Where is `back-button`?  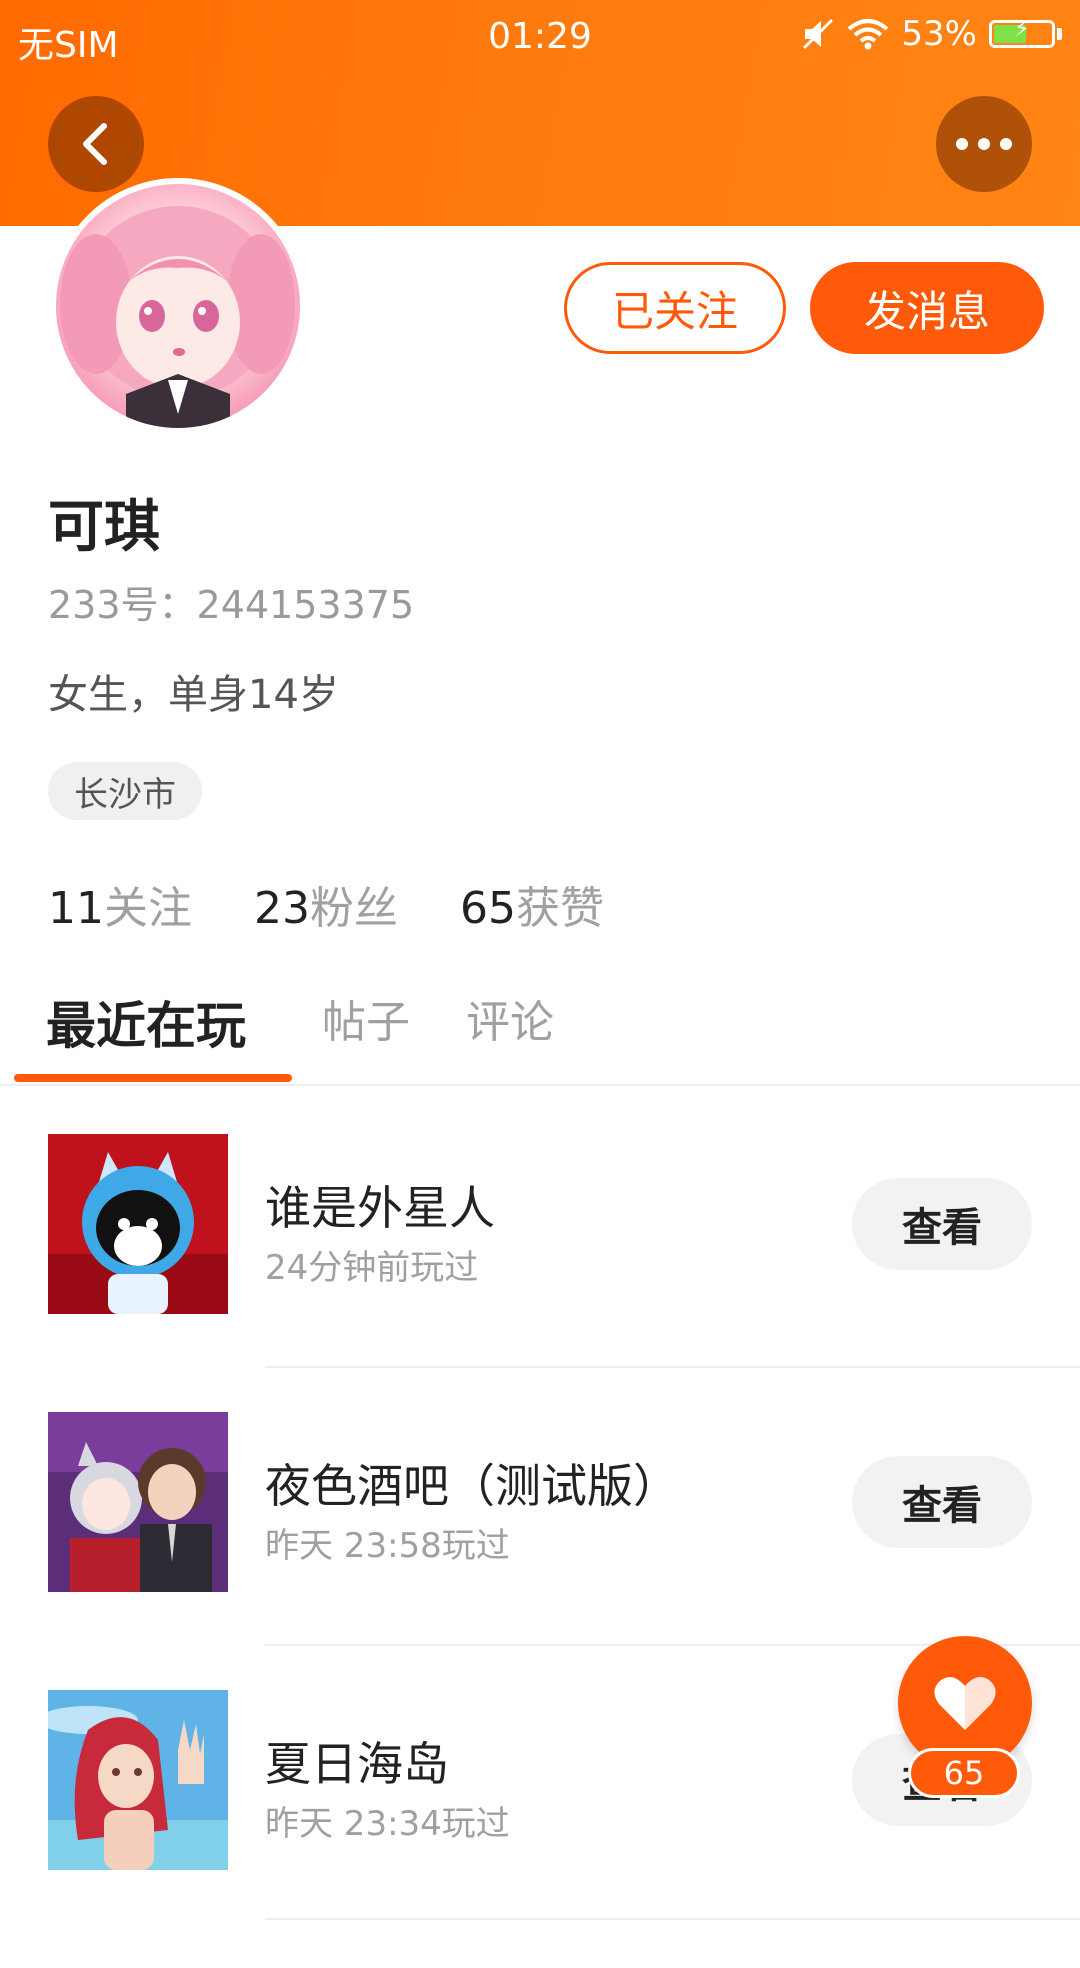 back-button is located at coordinates (96, 144).